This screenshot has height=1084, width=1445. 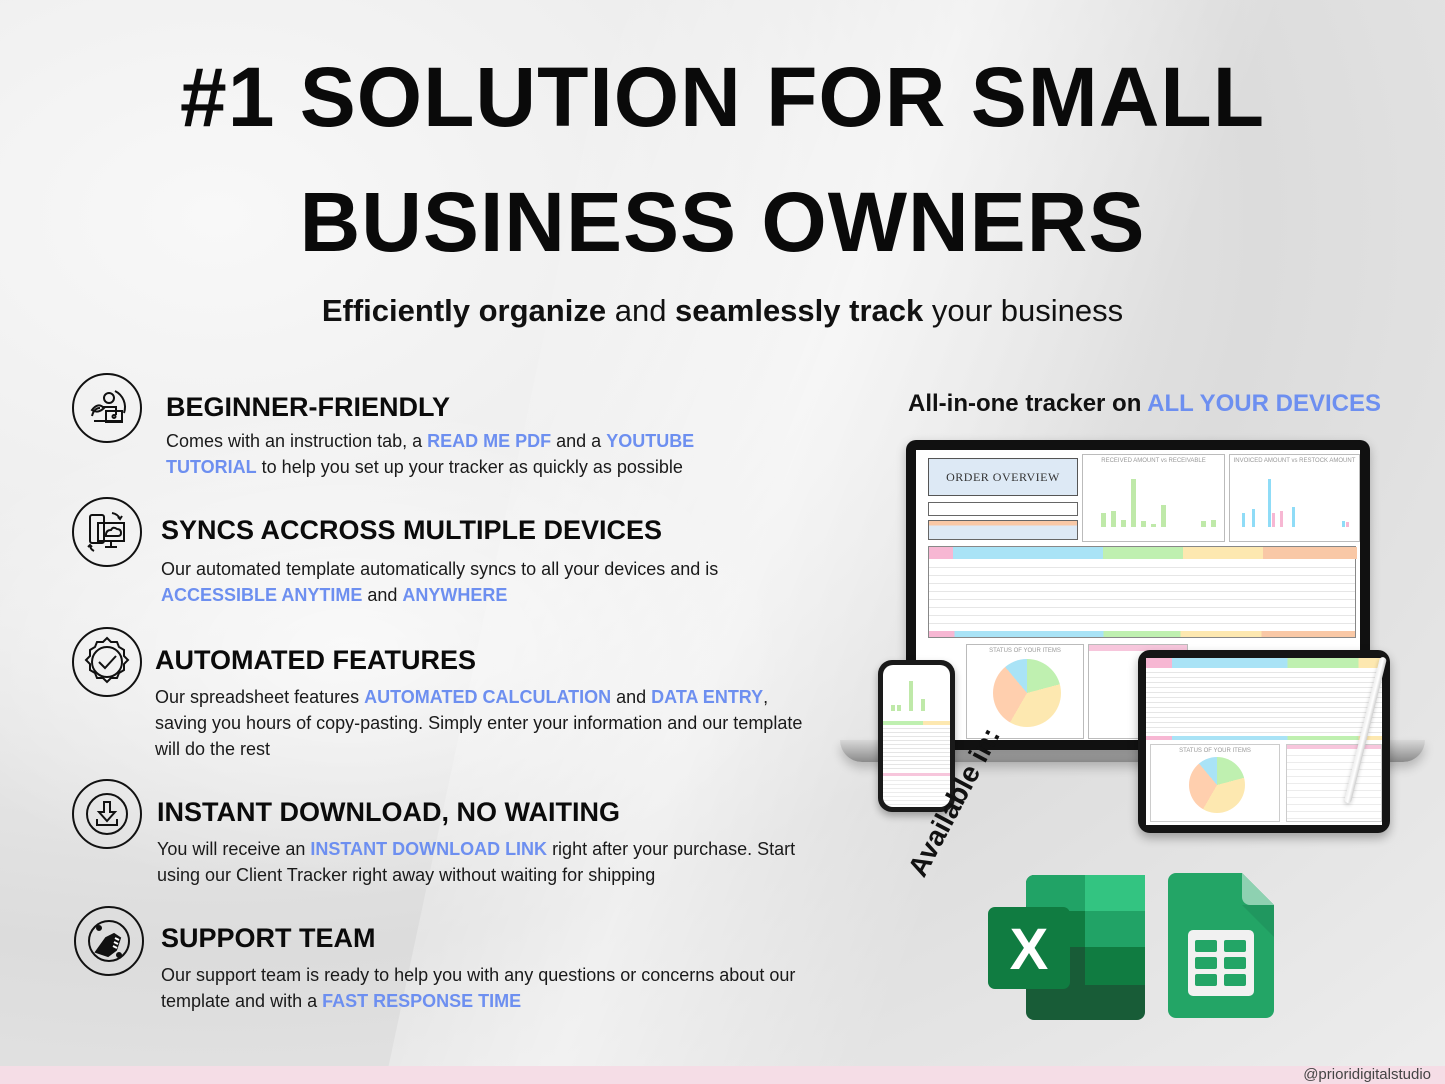 I want to click on tablet-todo-panel, so click(x=1334, y=783).